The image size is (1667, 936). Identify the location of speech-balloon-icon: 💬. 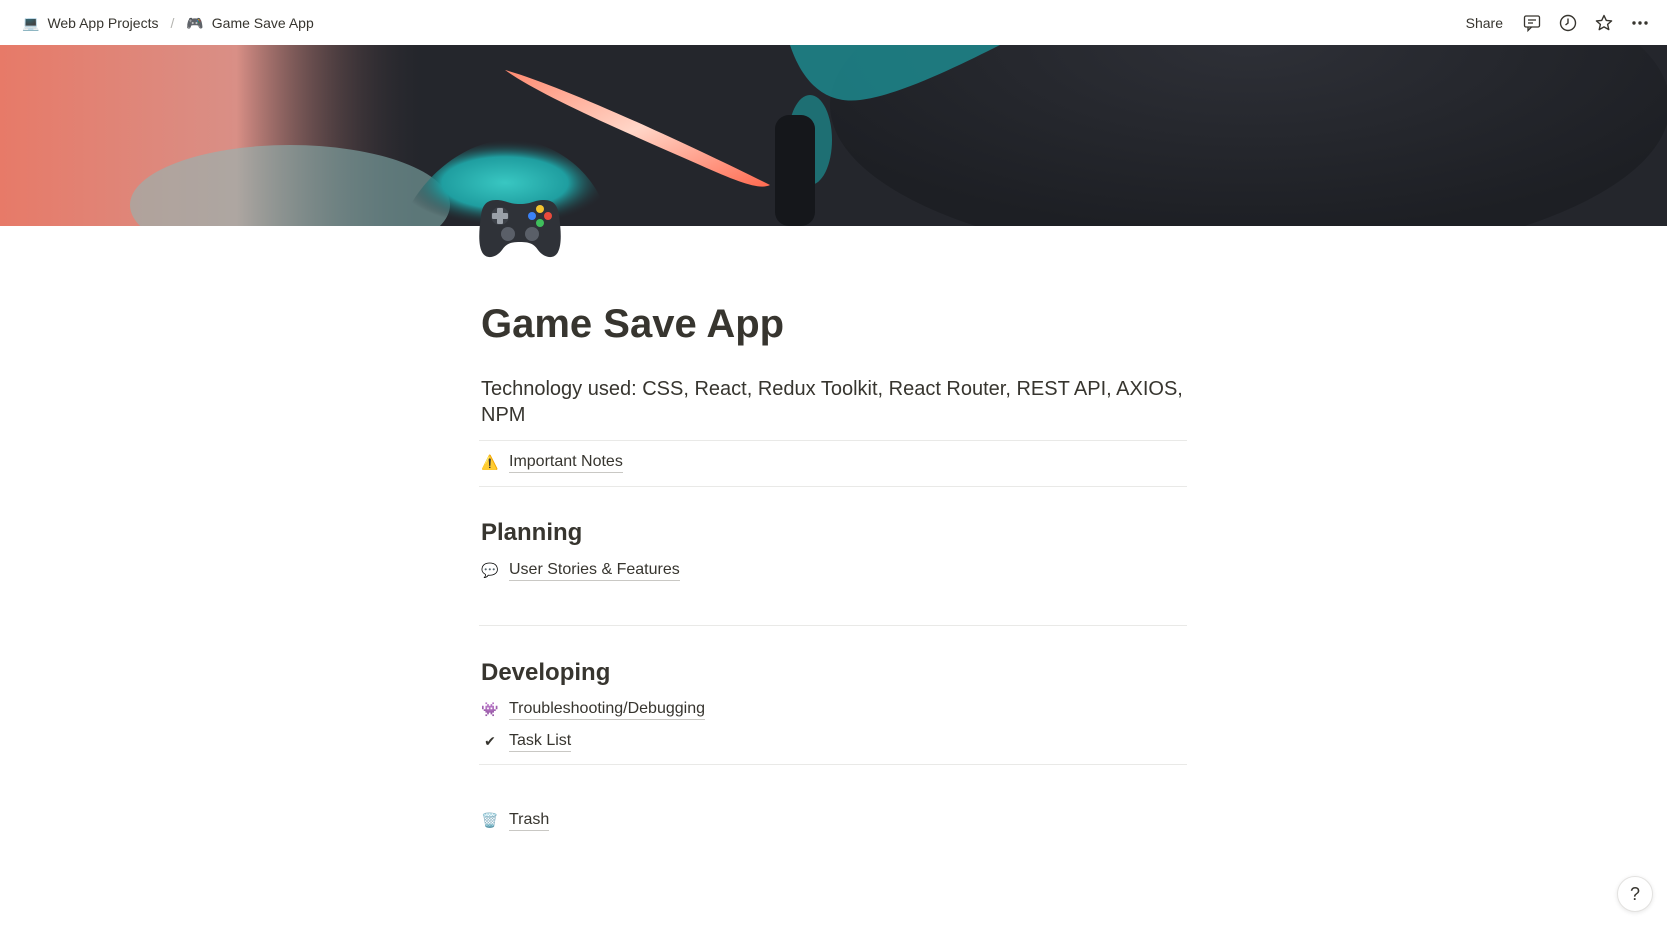
(490, 570).